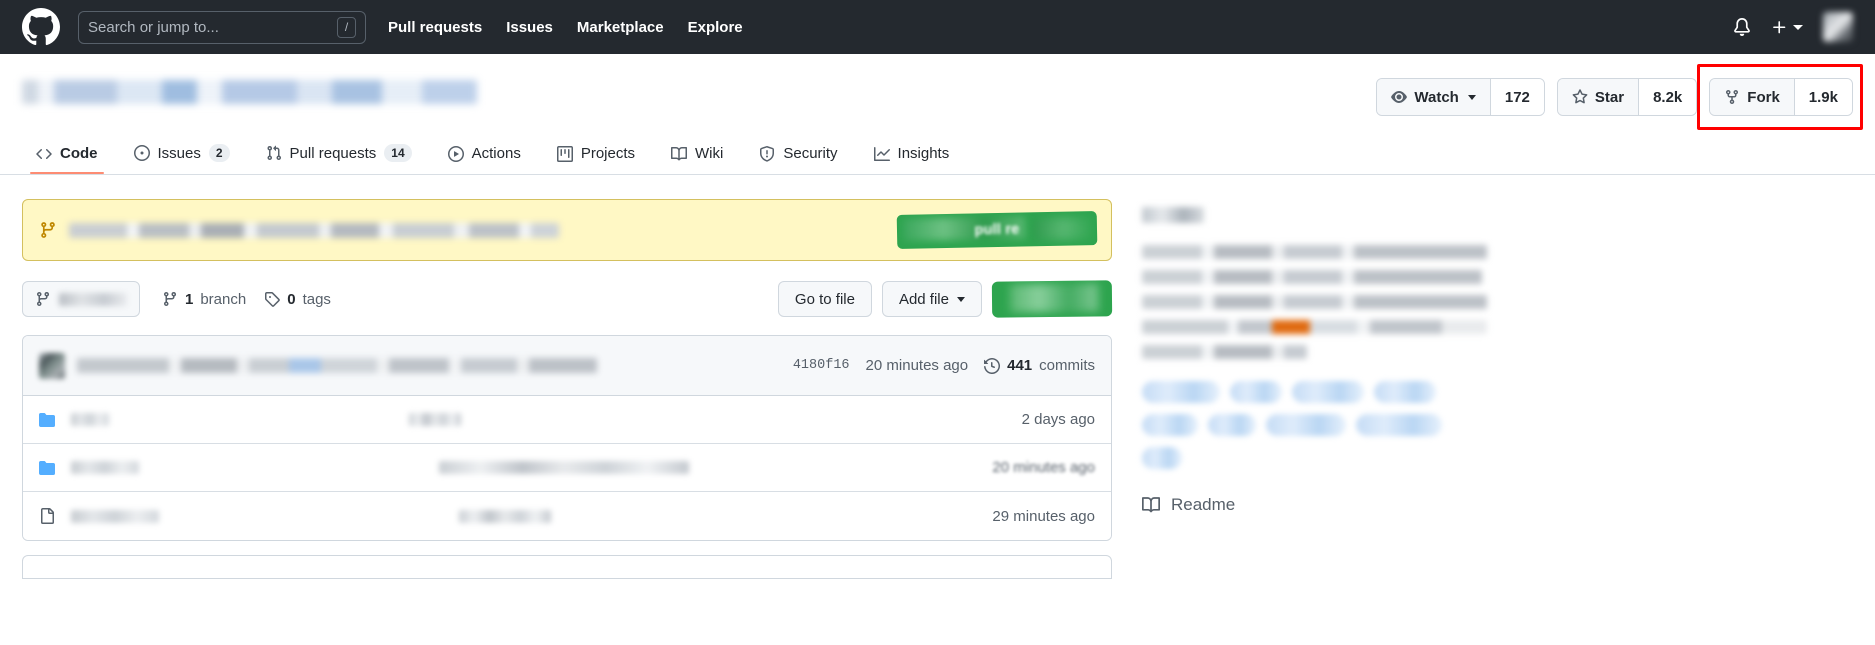 This screenshot has width=1875, height=645. I want to click on repository-actions: Watch 172 Star 8.2k Fork 1.9k, so click(1619, 97).